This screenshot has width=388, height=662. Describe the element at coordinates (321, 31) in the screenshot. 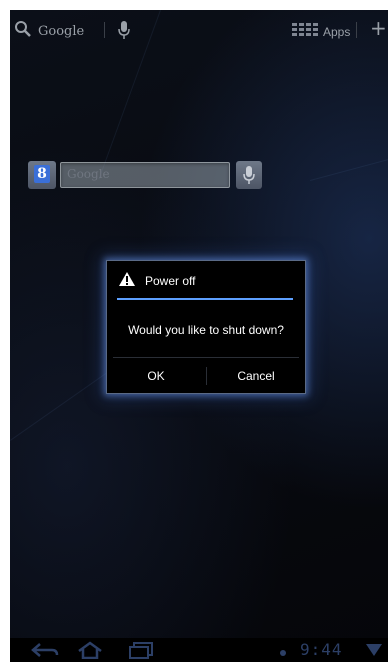

I see `apps-button: Apps` at that location.